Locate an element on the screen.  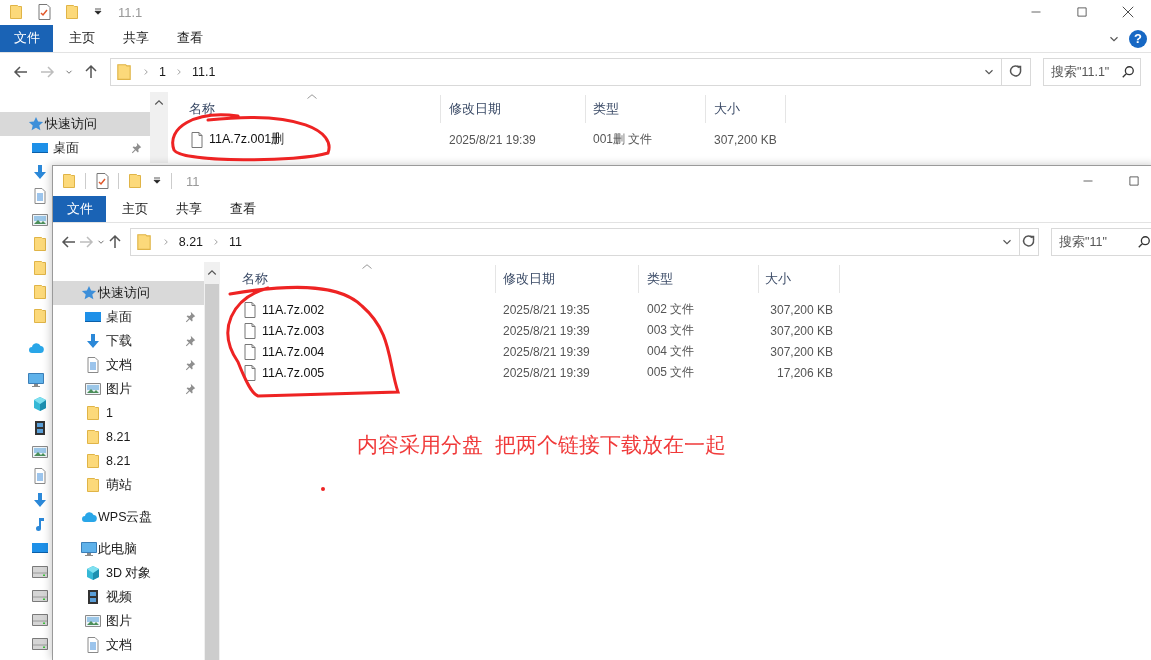
back-arrow-icon is located at coordinates (21, 72).